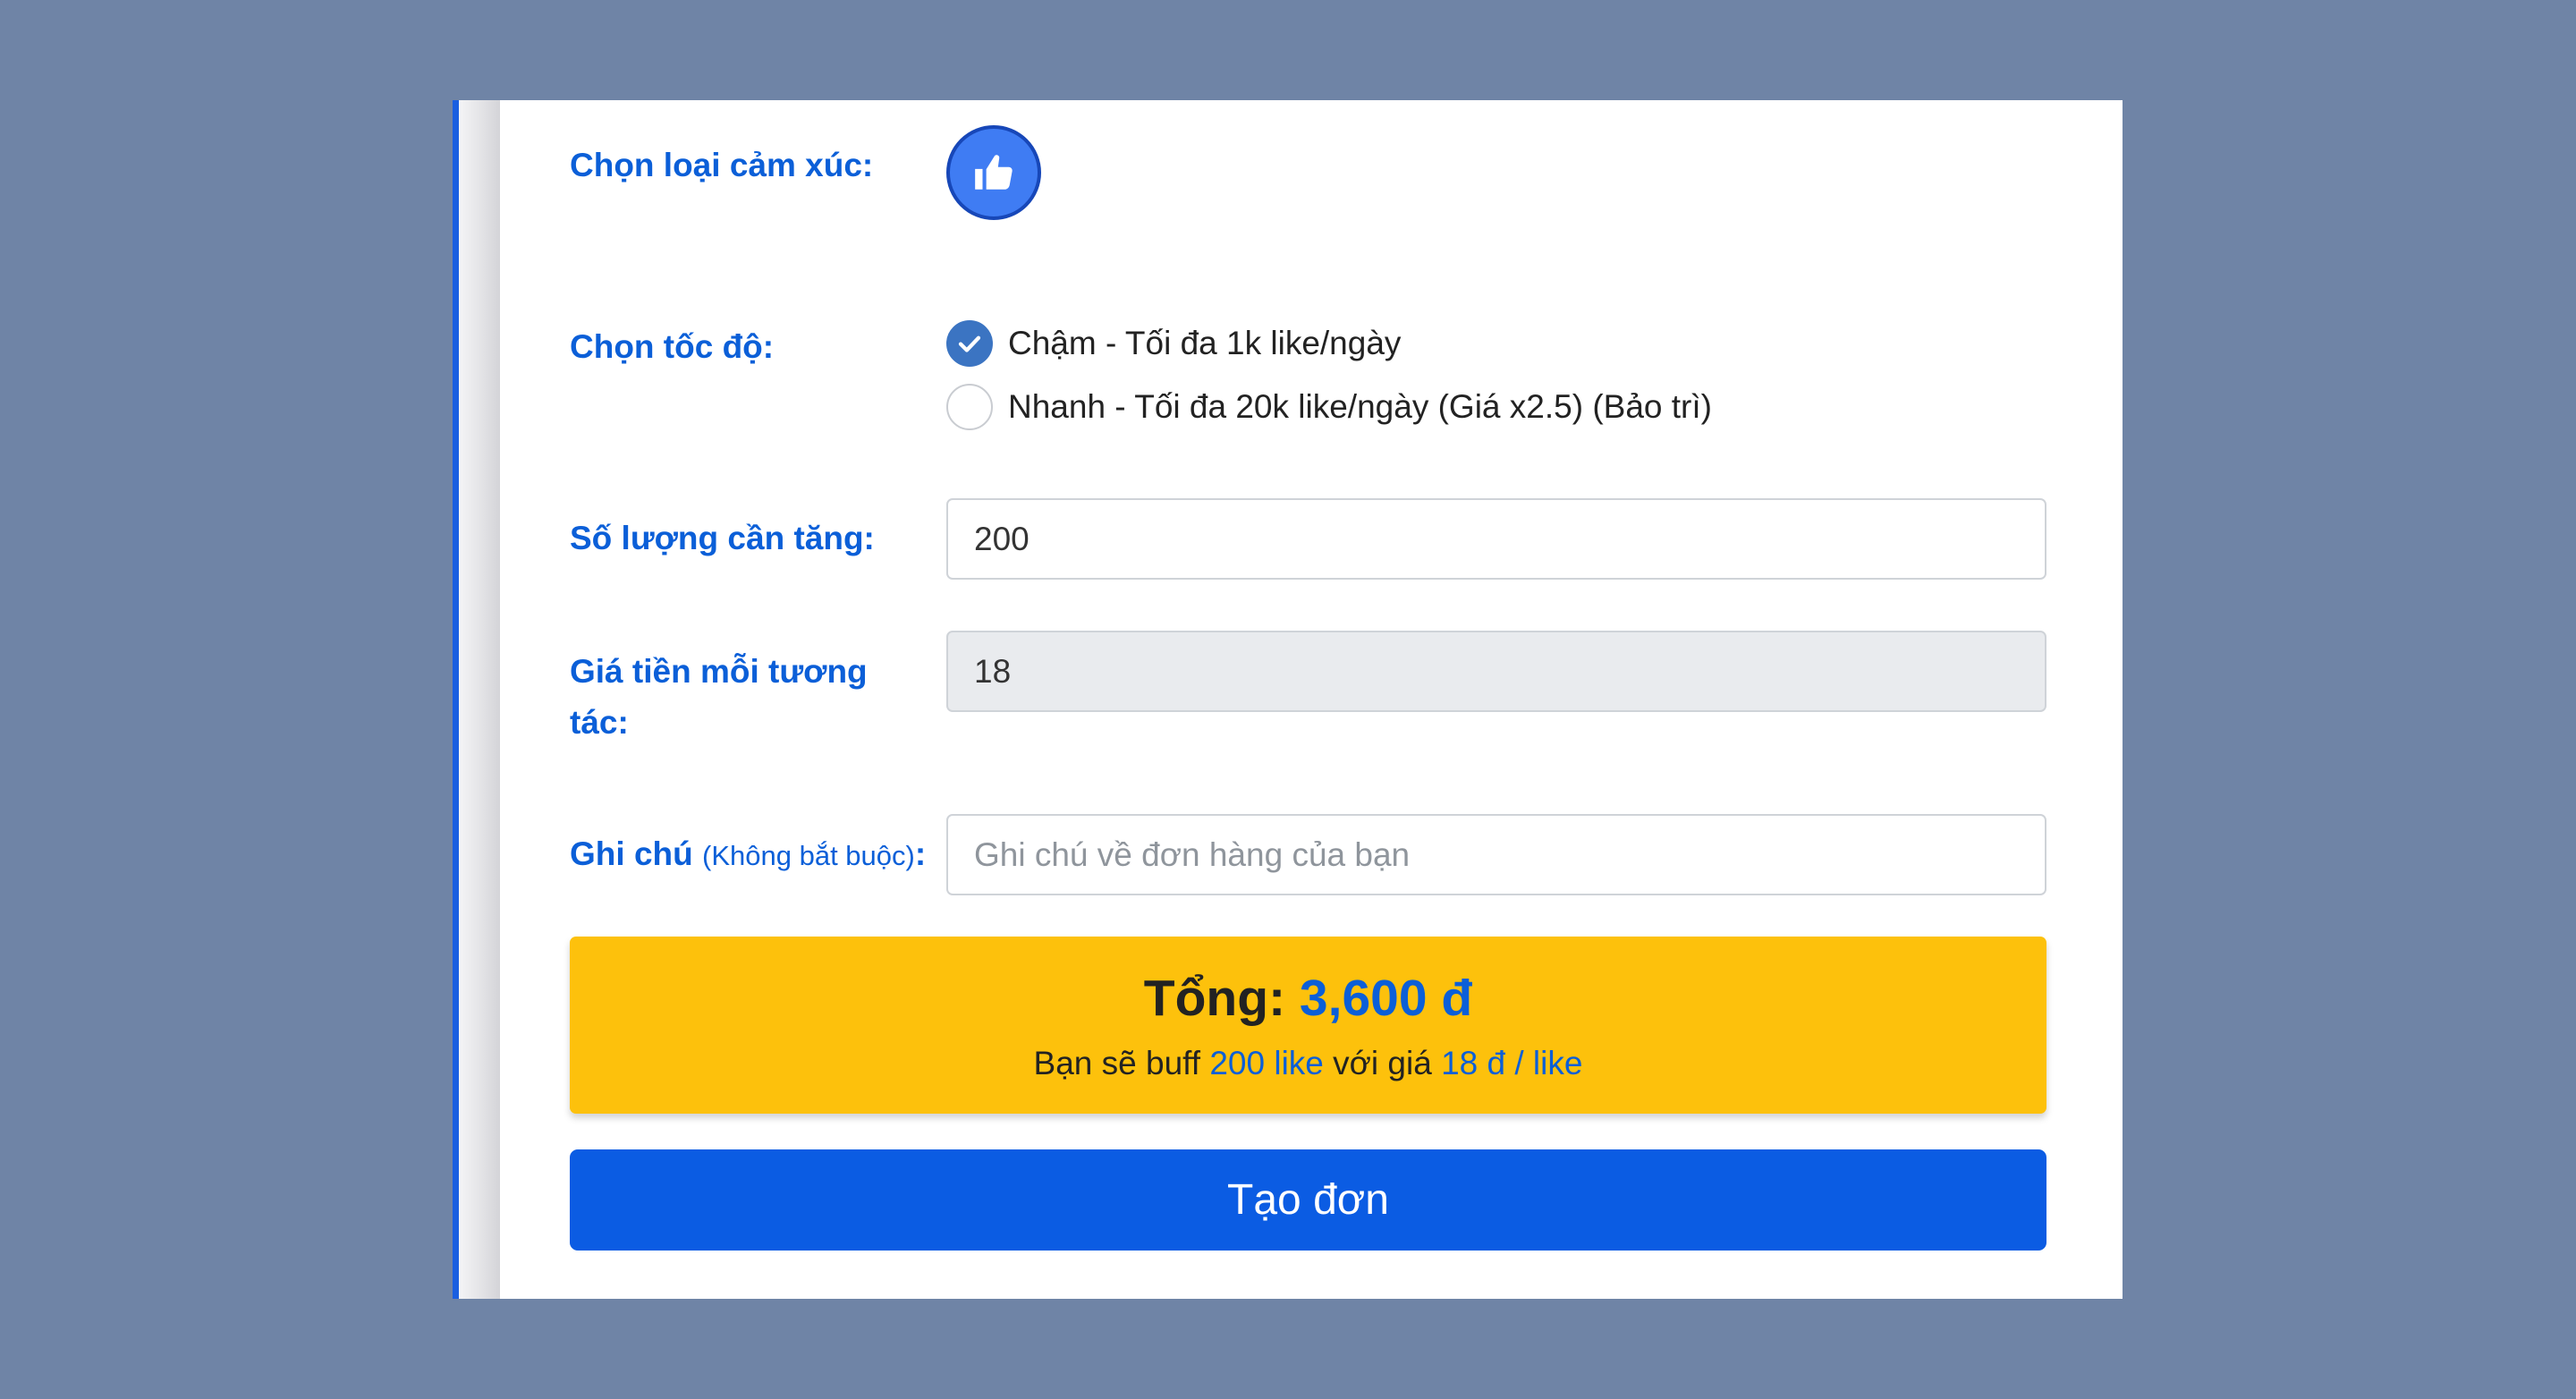 The height and width of the screenshot is (1399, 2576). I want to click on check-icon, so click(969, 343).